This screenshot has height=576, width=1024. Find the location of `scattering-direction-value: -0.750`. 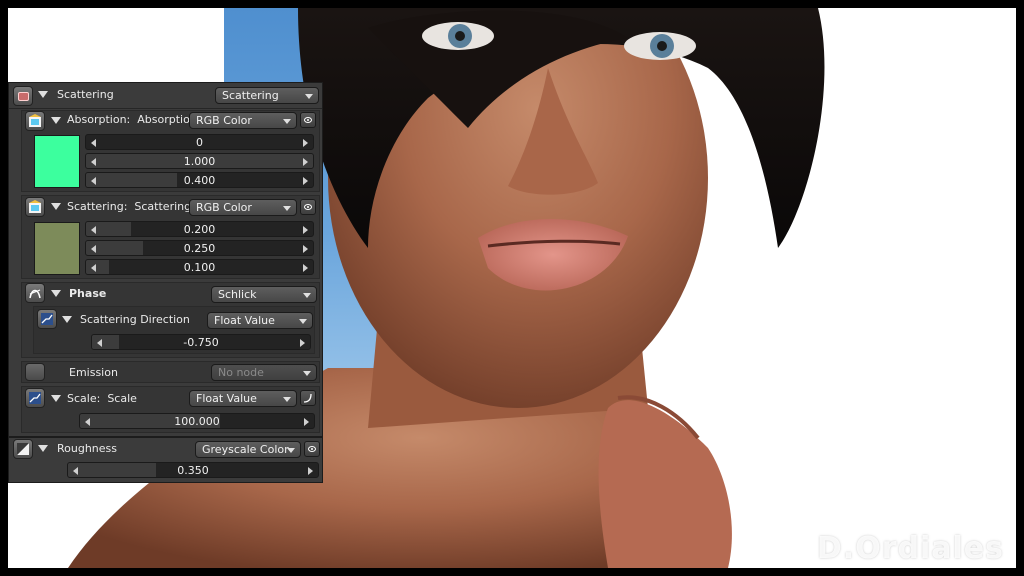

scattering-direction-value: -0.750 is located at coordinates (201, 342).